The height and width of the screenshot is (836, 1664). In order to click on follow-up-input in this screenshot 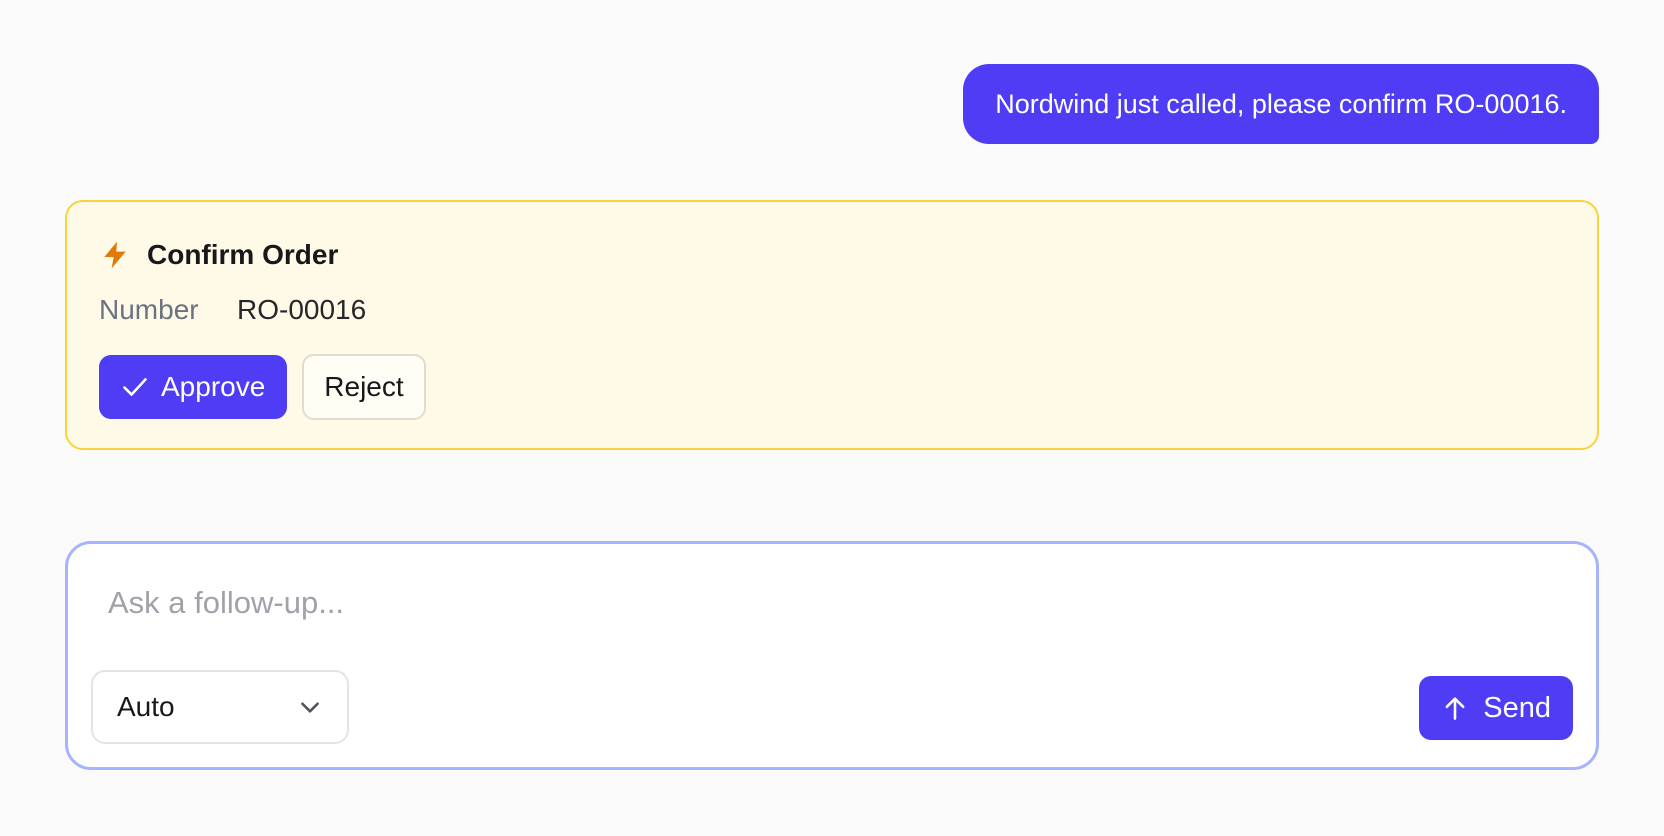, I will do `click(808, 603)`.